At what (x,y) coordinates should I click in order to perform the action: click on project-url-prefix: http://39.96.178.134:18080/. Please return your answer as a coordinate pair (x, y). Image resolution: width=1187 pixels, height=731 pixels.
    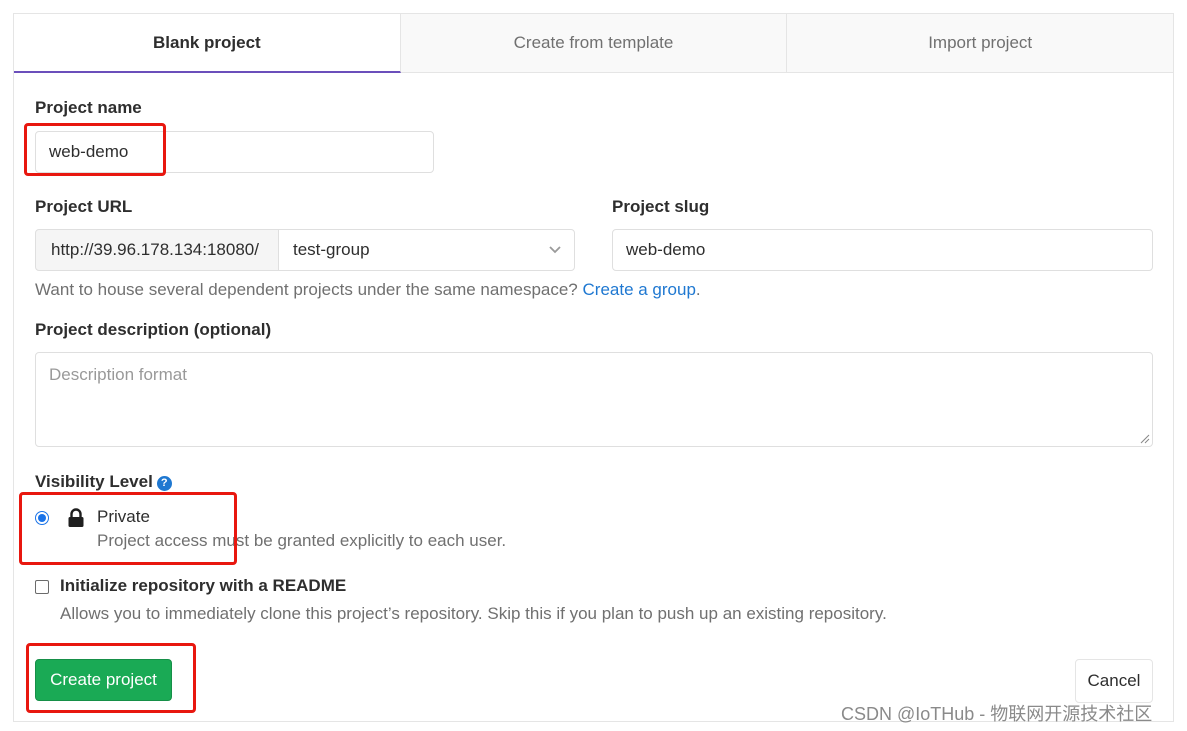
    Looking at the image, I should click on (157, 250).